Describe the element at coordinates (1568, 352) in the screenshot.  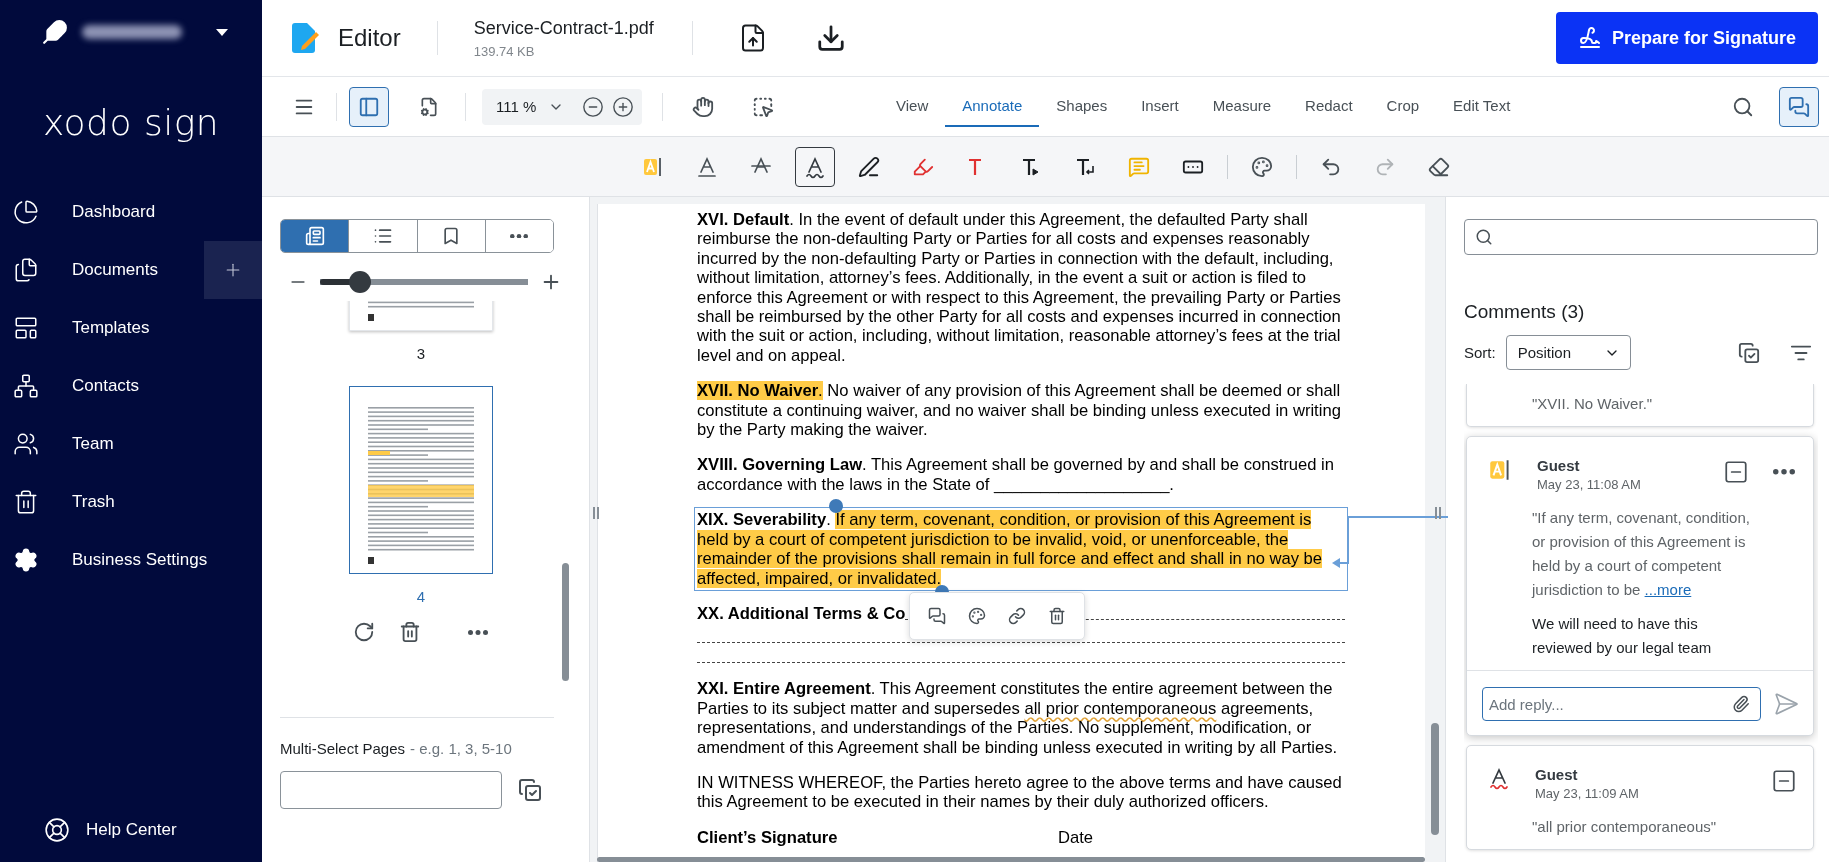
I see `sort-select: Position` at that location.